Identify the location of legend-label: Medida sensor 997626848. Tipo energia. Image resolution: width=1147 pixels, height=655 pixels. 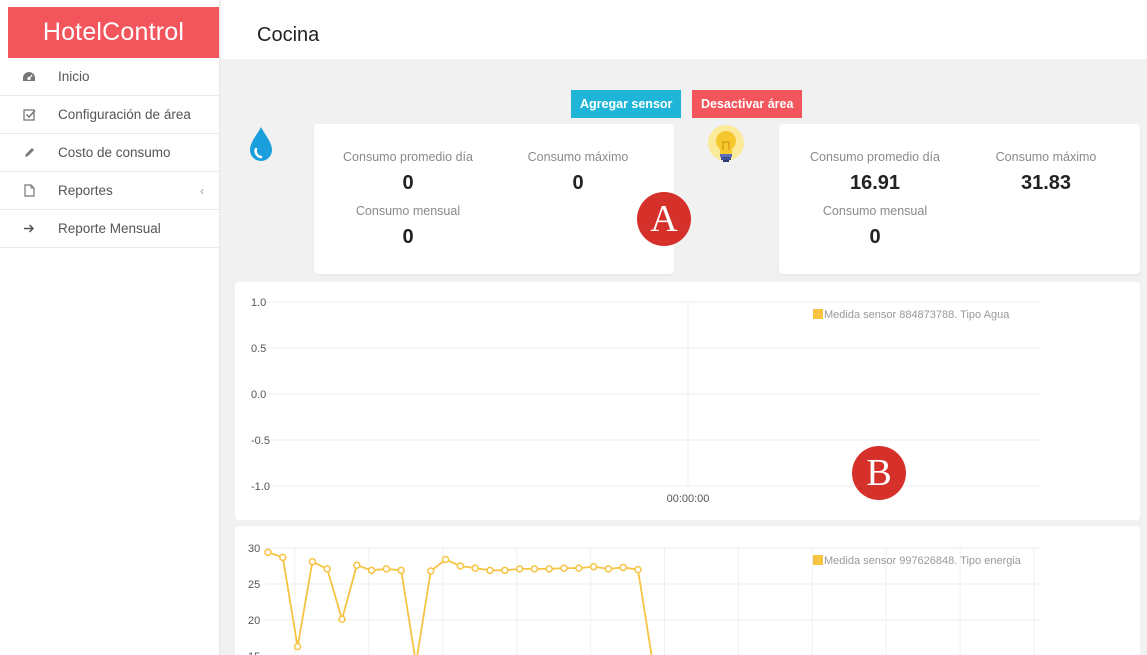
(923, 561).